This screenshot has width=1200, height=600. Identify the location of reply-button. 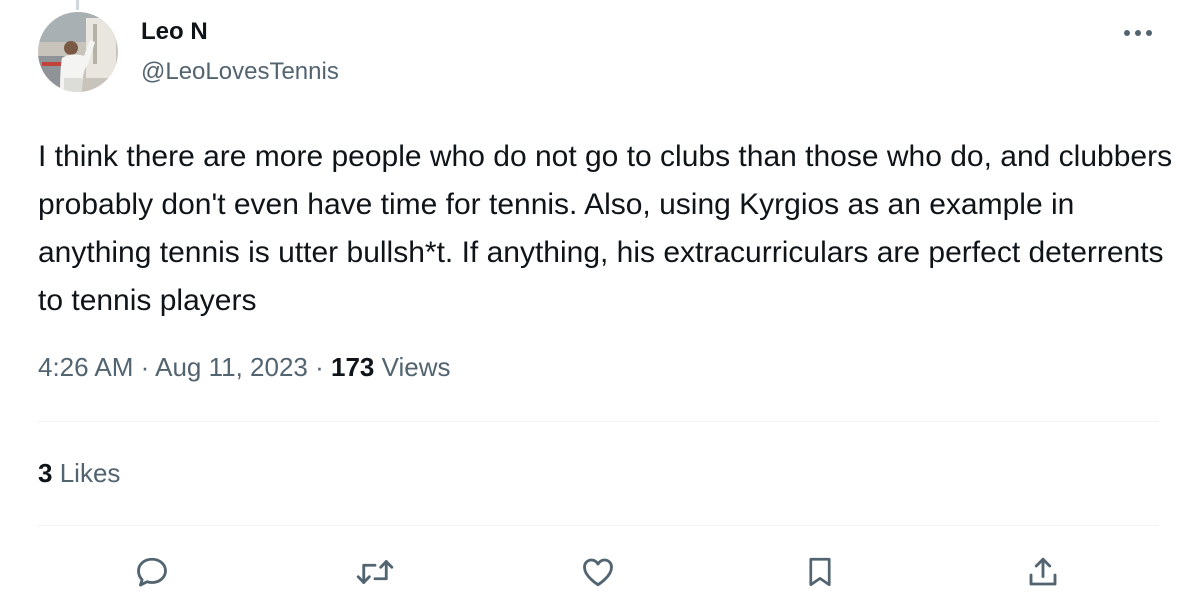
(152, 572).